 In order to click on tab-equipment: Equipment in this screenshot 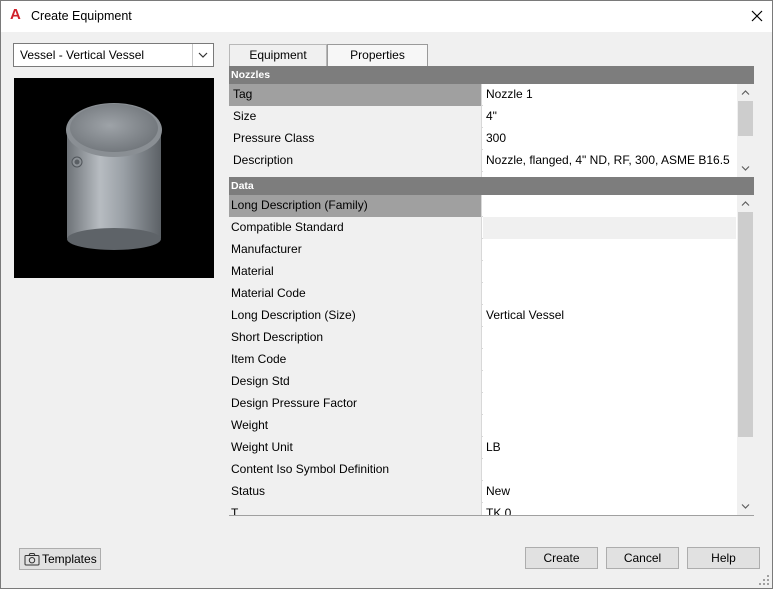, I will do `click(278, 55)`.